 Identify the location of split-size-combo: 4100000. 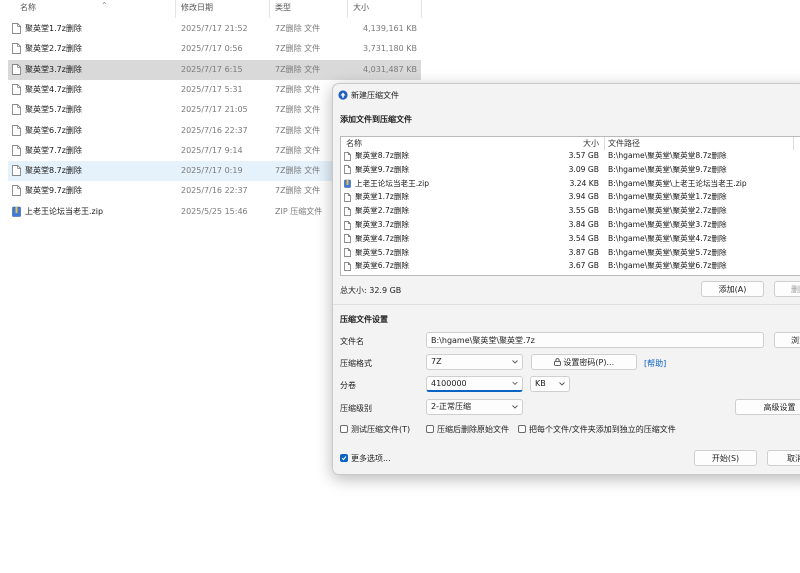
(474, 384).